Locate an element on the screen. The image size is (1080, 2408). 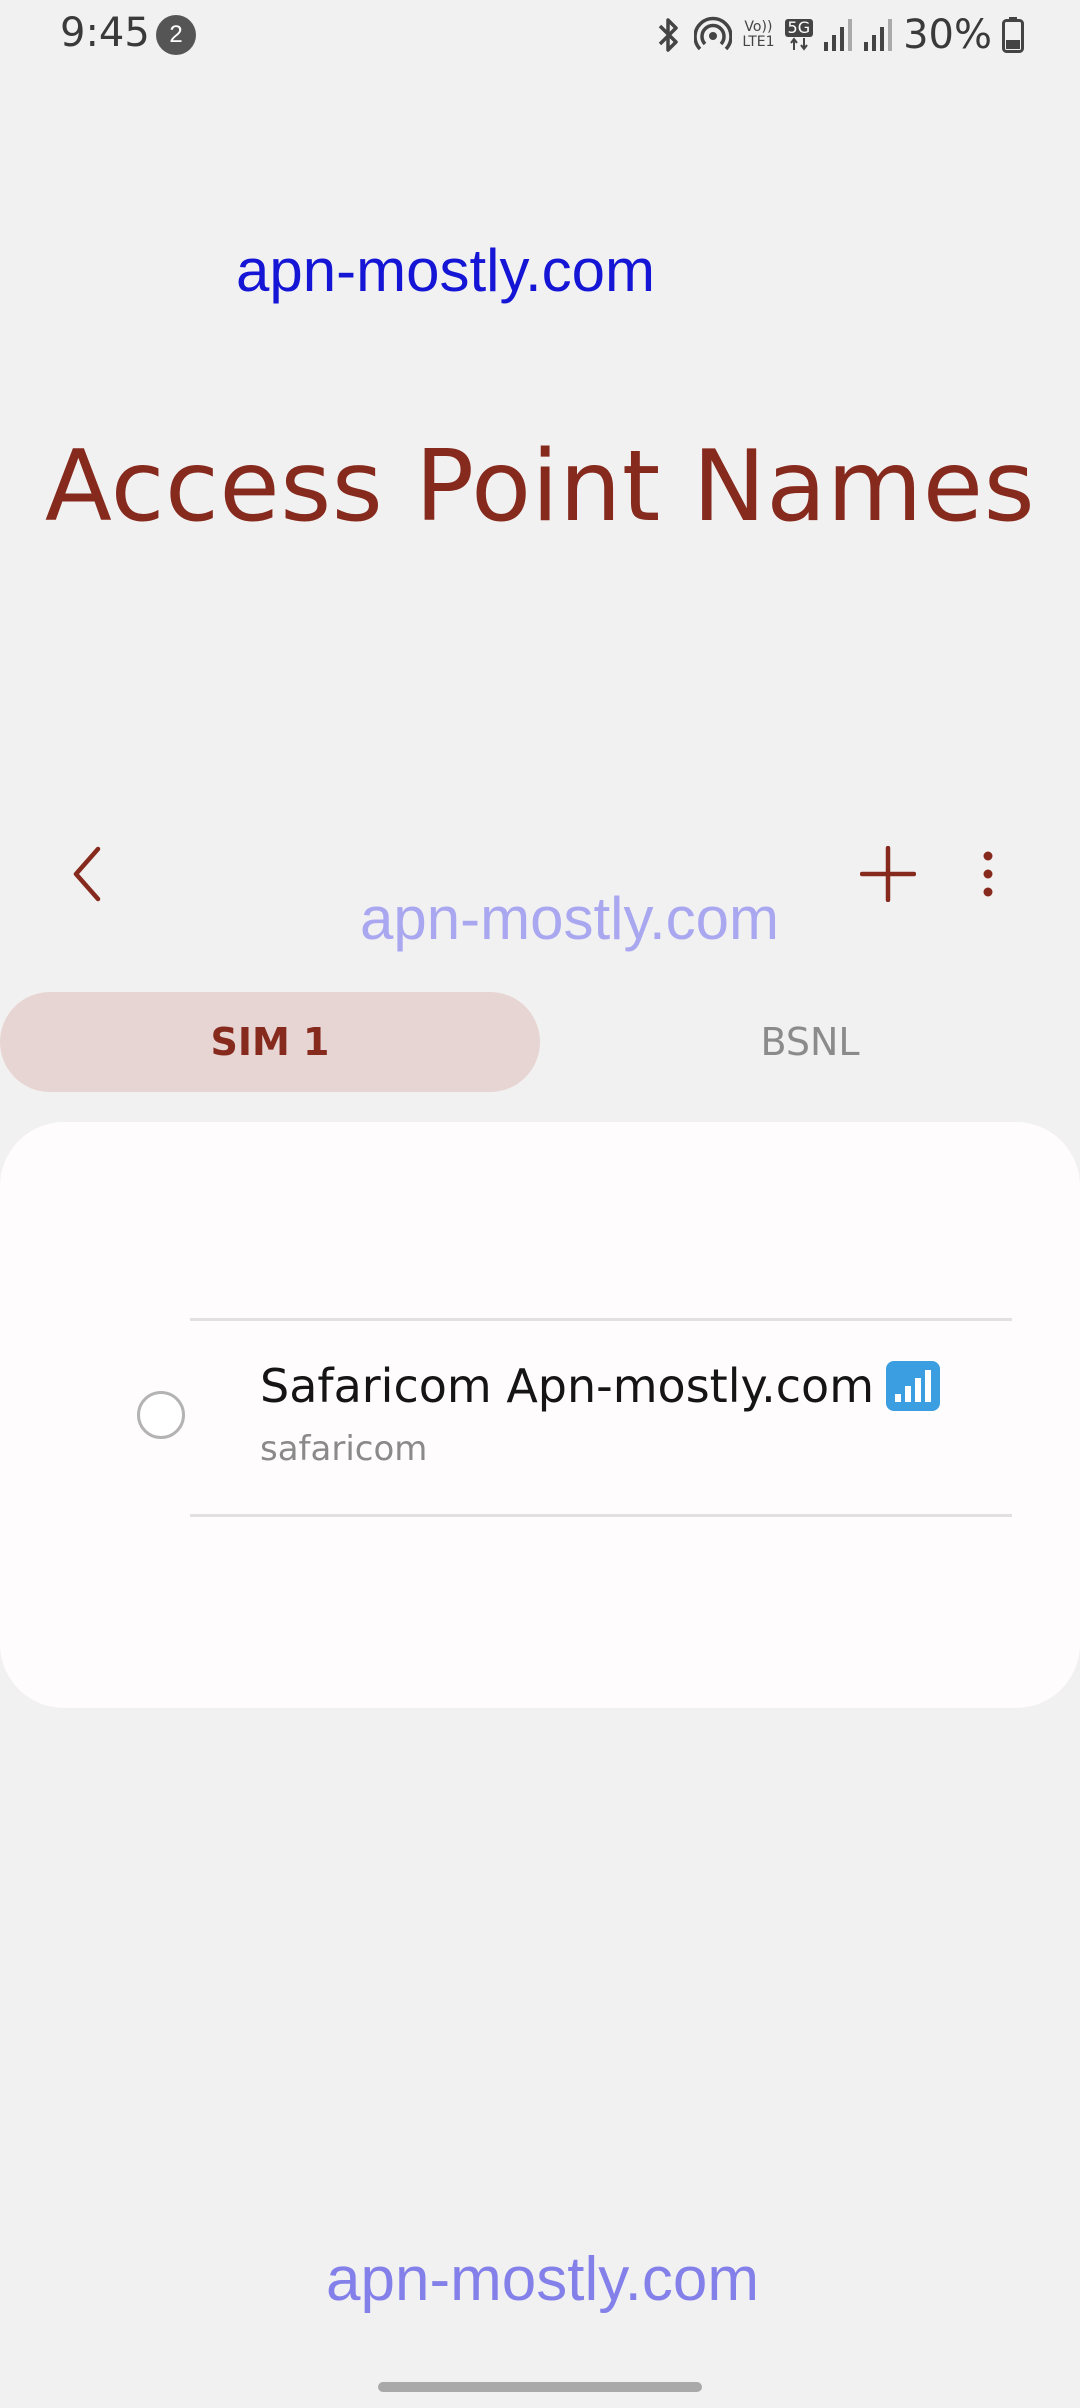
more-vertical-icon is located at coordinates (988, 874).